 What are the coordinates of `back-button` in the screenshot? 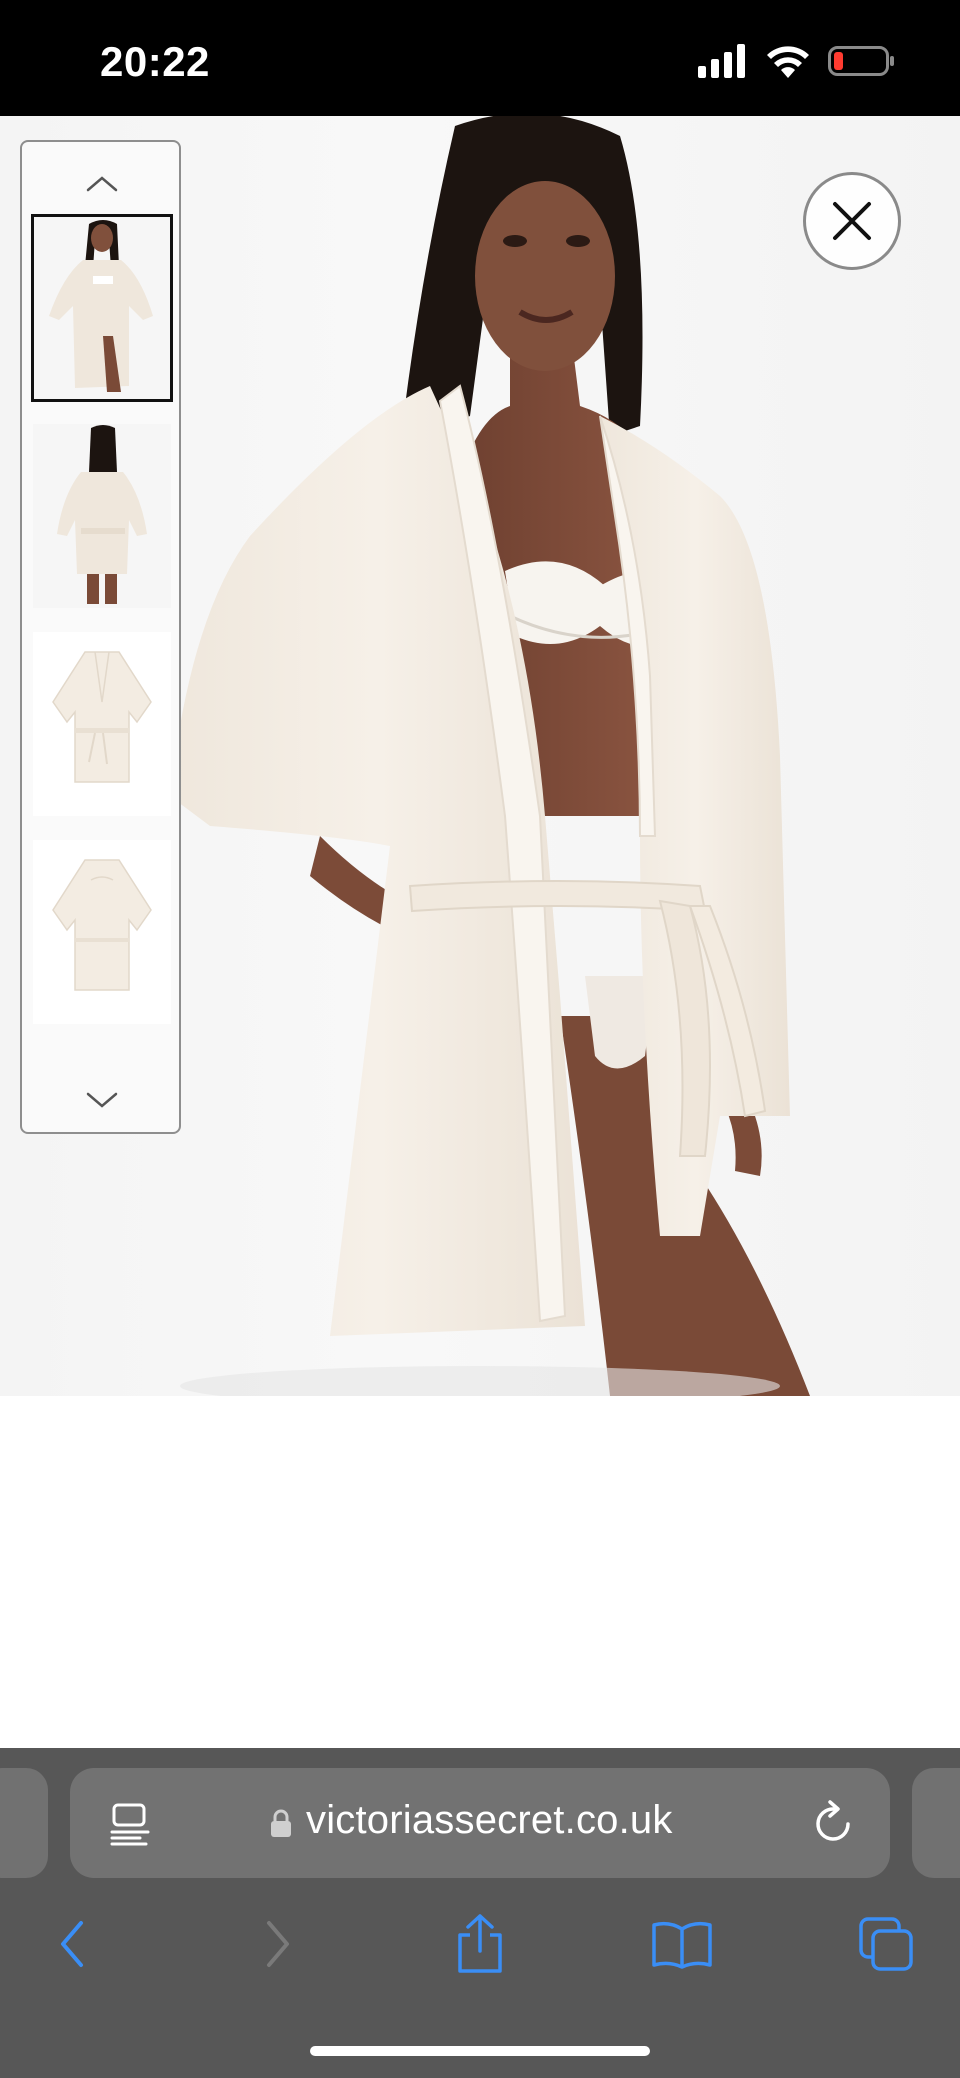 It's located at (72, 1944).